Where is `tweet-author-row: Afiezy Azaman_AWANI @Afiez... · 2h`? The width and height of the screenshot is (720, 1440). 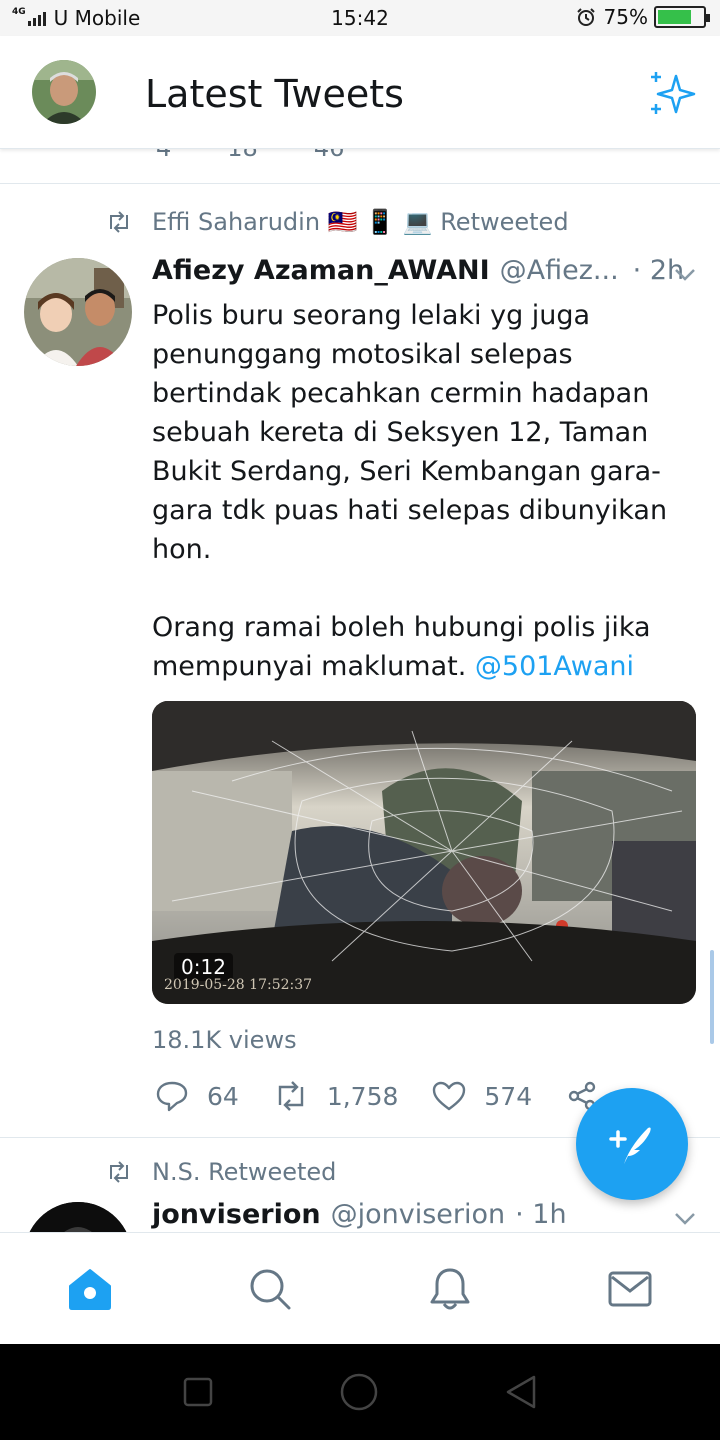
tweet-author-row: Afiezy Azaman_AWANI @Afiez... · 2h is located at coordinates (422, 270).